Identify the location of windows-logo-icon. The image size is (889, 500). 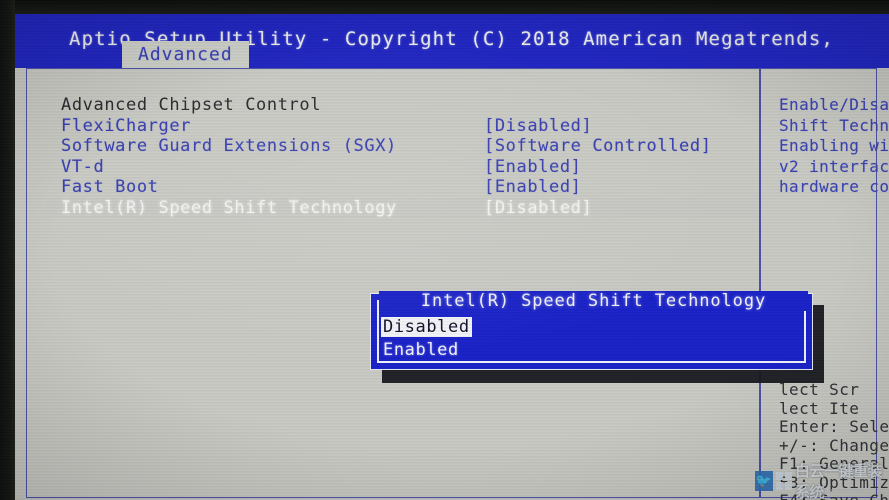
(784, 481).